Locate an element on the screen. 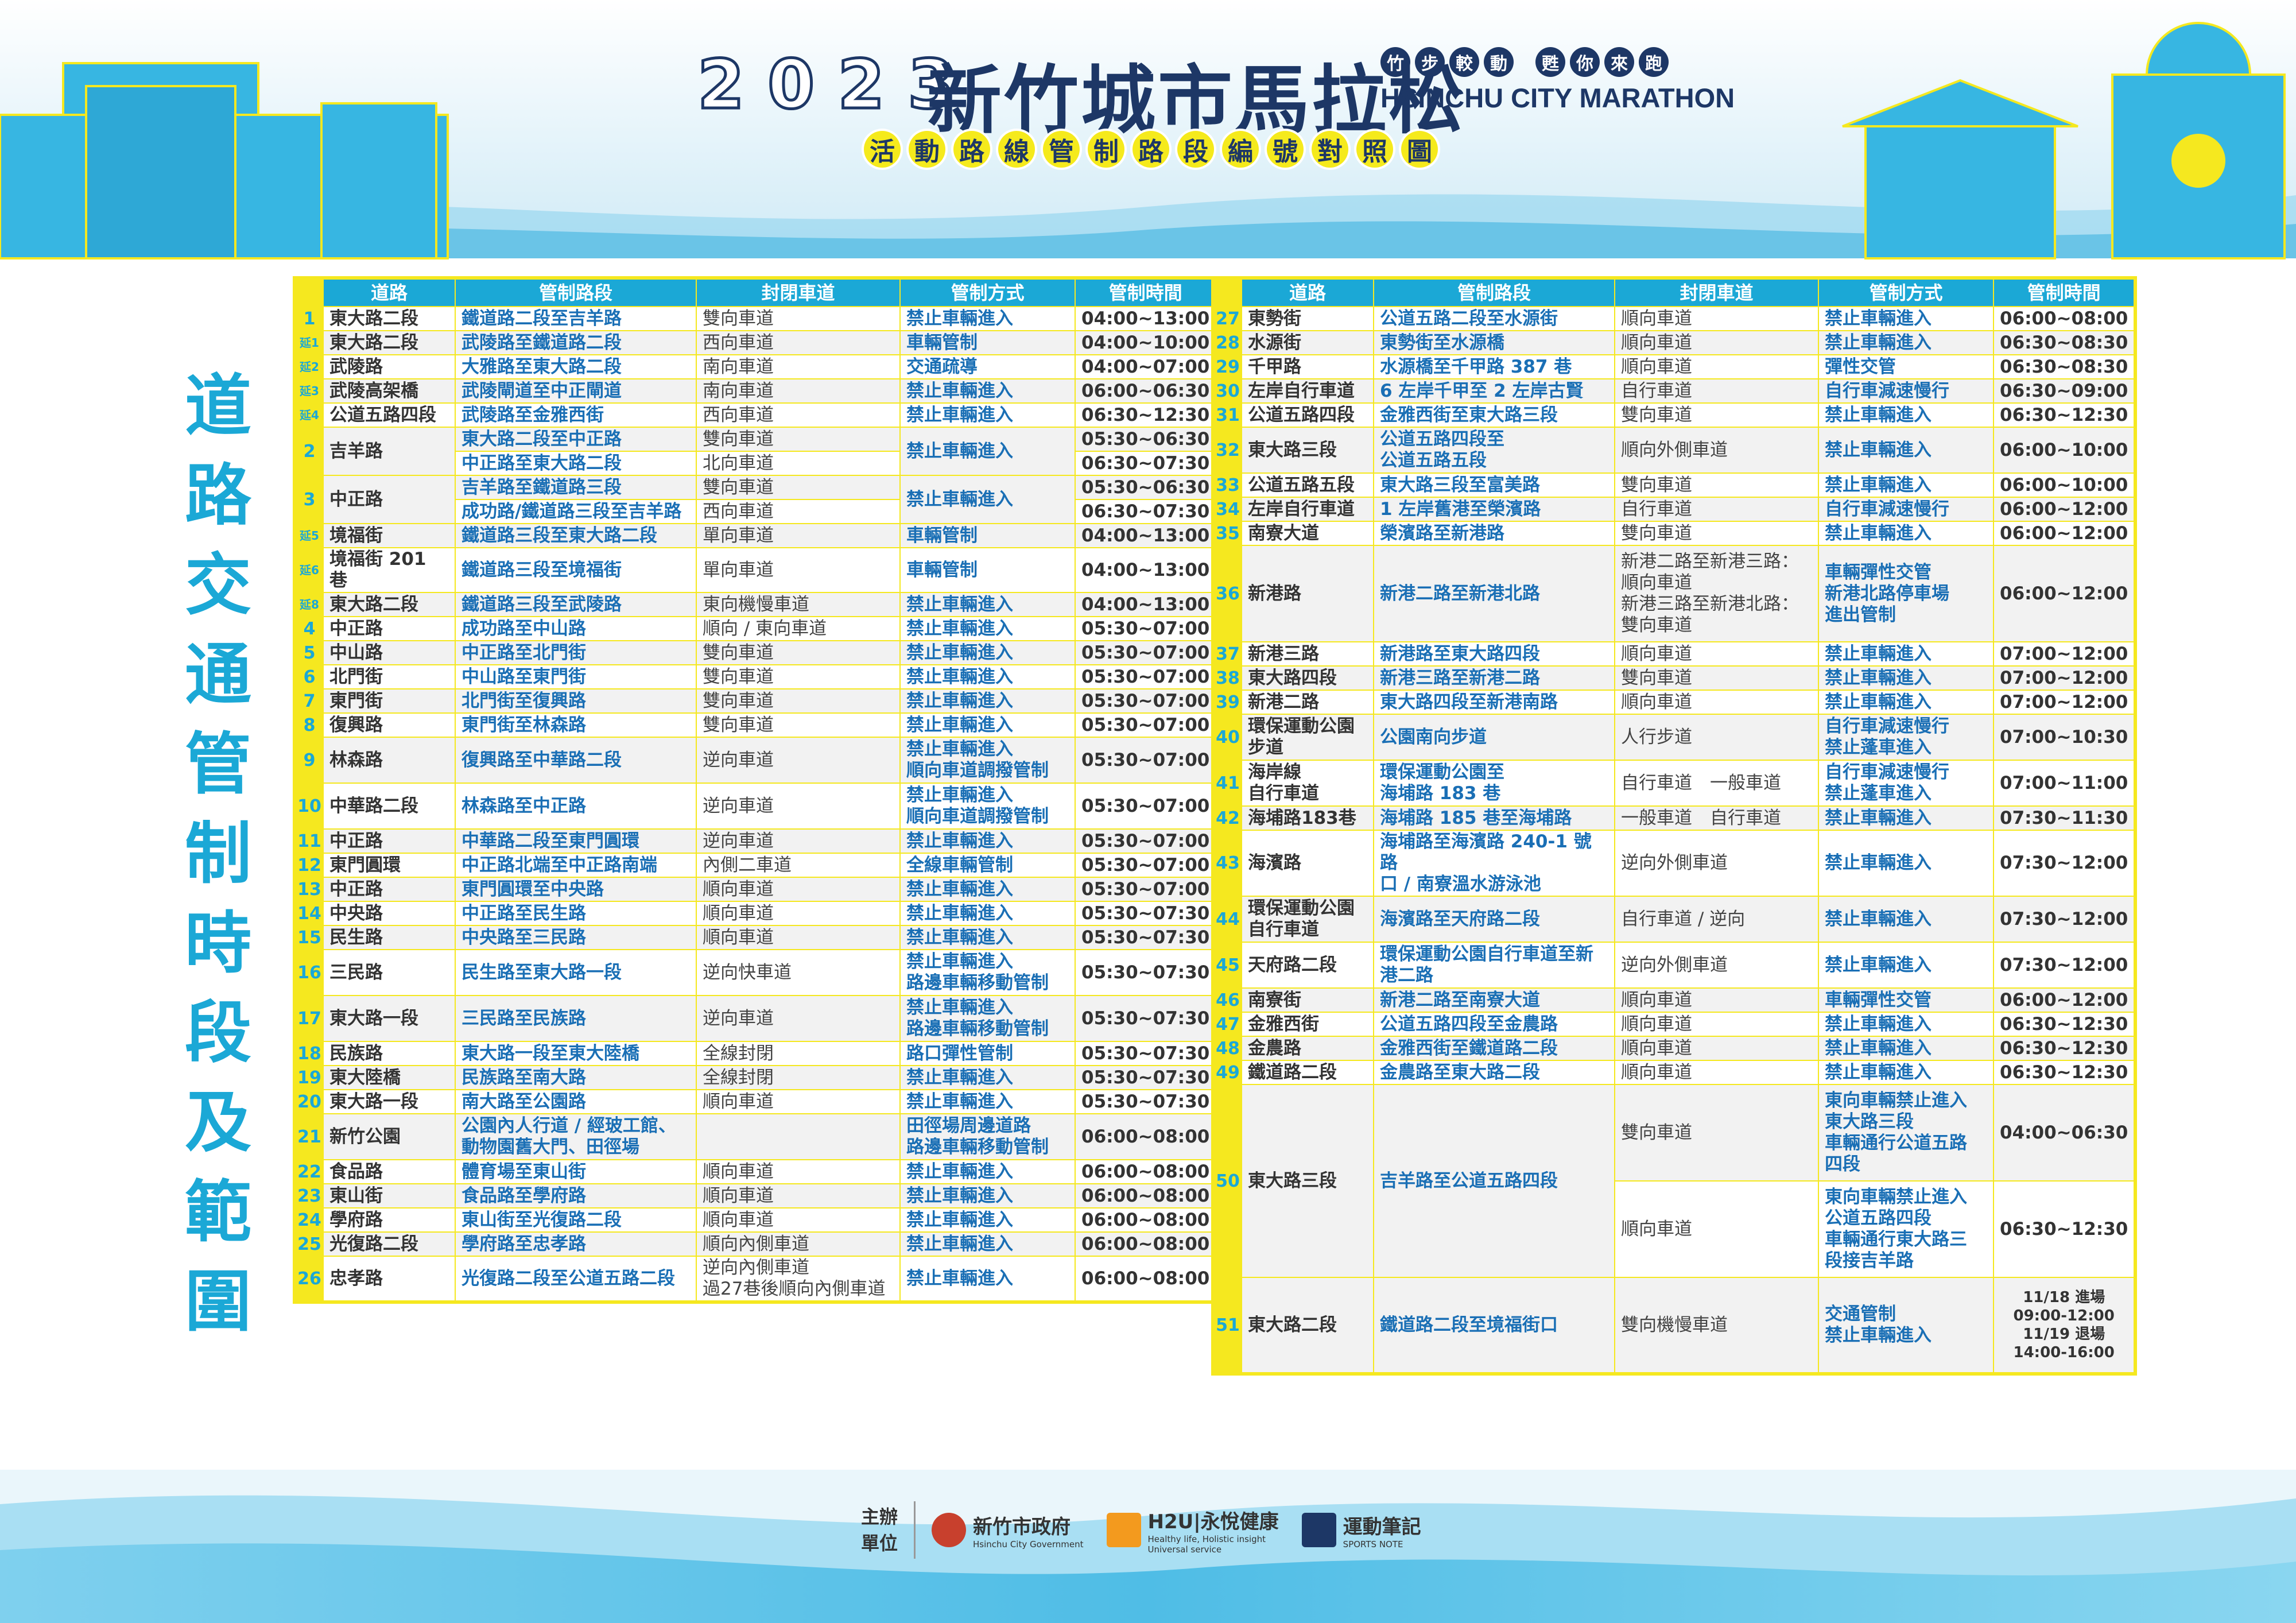 The width and height of the screenshot is (2296, 1623). row-number: 46 is located at coordinates (1227, 1000).